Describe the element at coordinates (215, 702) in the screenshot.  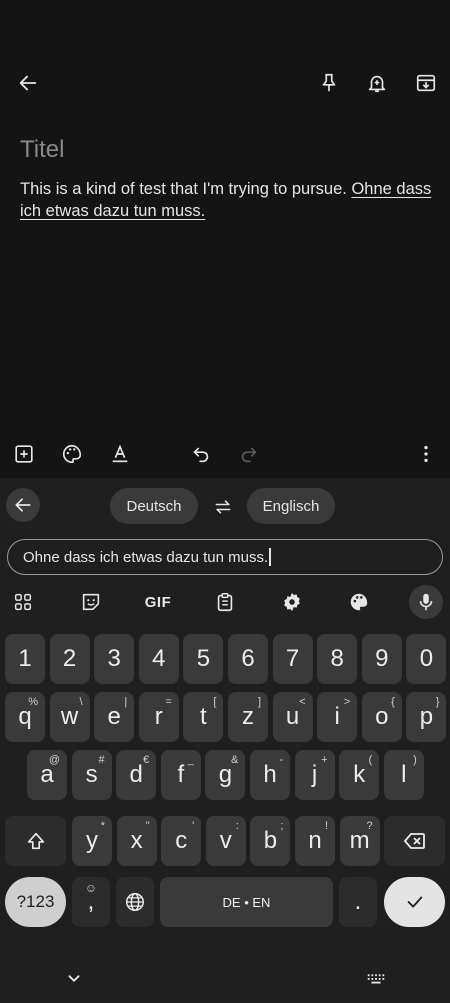
I see `key-hint: [` at that location.